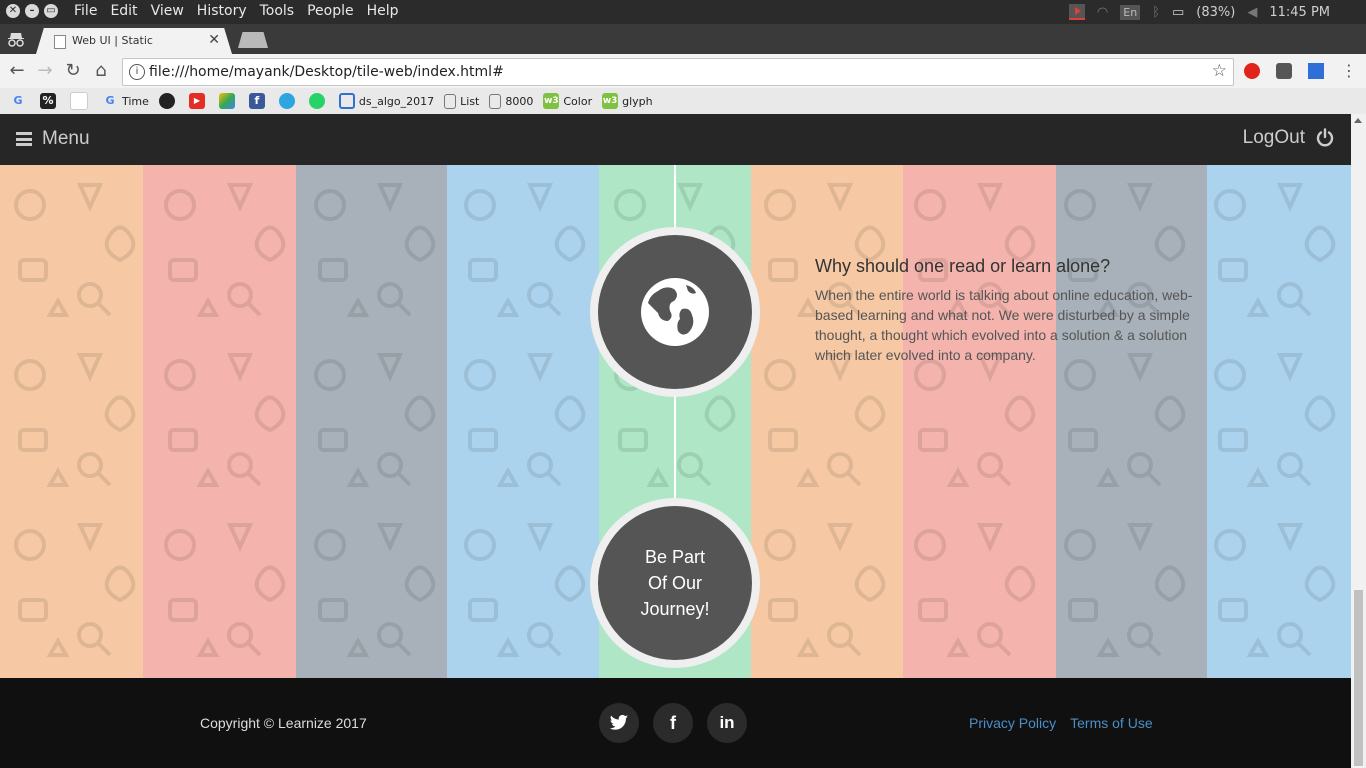 Image resolution: width=1366 pixels, height=768 pixels. Describe the element at coordinates (112, 40) in the screenshot. I see `tab-title: Web UI | Static` at that location.